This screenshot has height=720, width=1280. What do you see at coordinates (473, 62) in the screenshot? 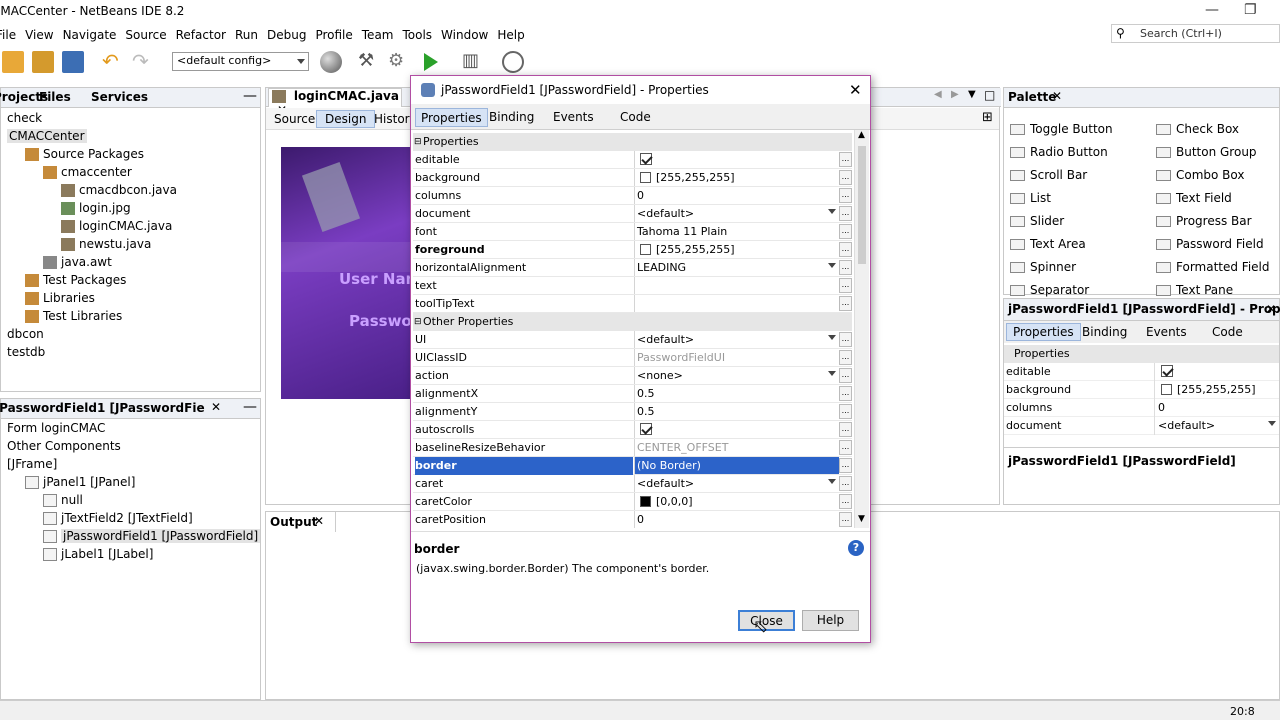
I see `debug-icon: ▥` at bounding box center [473, 62].